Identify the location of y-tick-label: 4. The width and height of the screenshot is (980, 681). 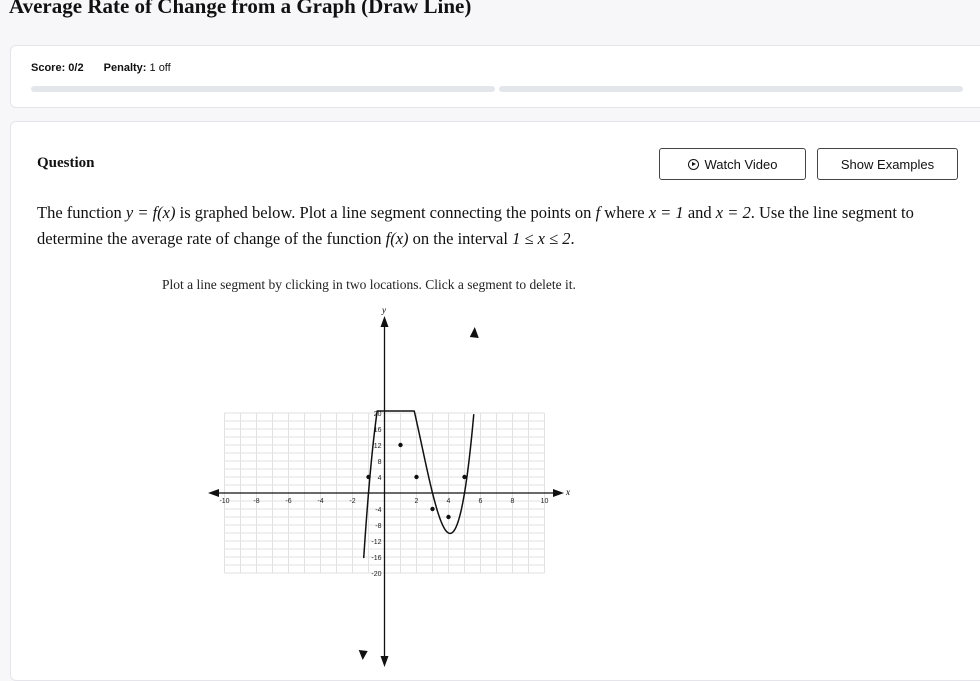
(380, 478).